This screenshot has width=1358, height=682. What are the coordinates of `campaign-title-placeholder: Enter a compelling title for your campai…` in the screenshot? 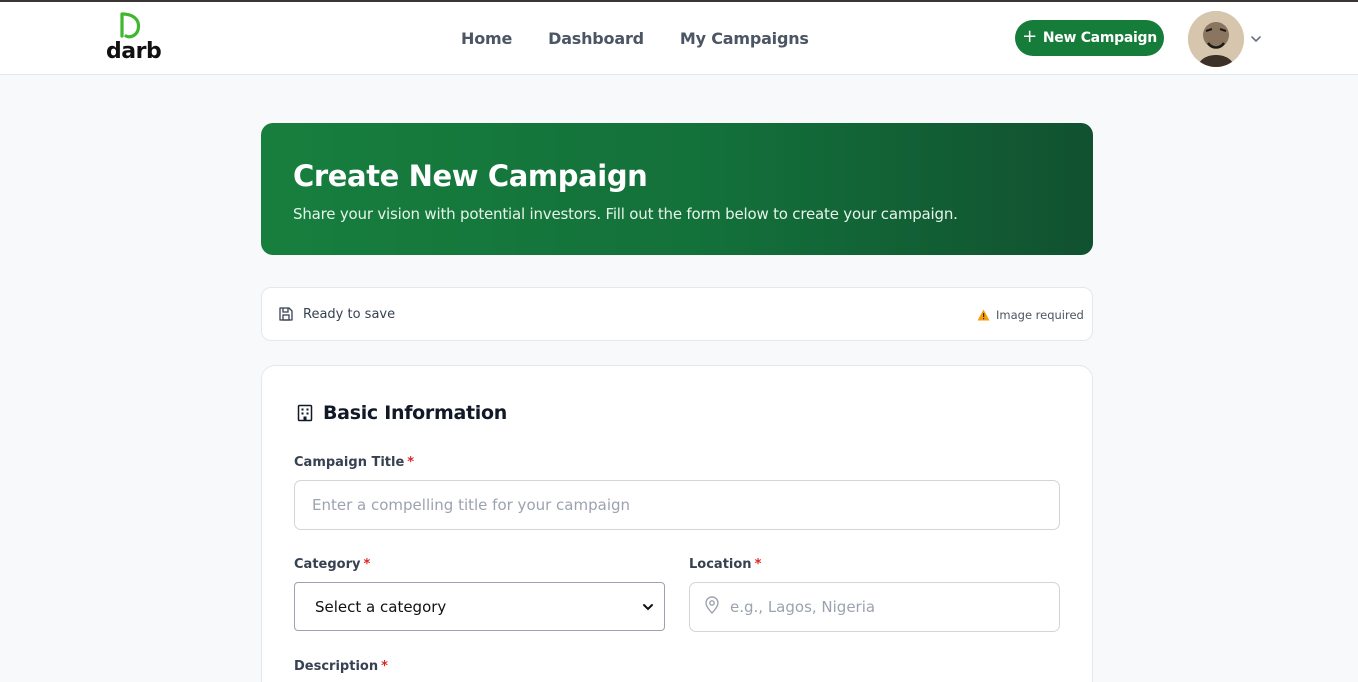 It's located at (471, 505).